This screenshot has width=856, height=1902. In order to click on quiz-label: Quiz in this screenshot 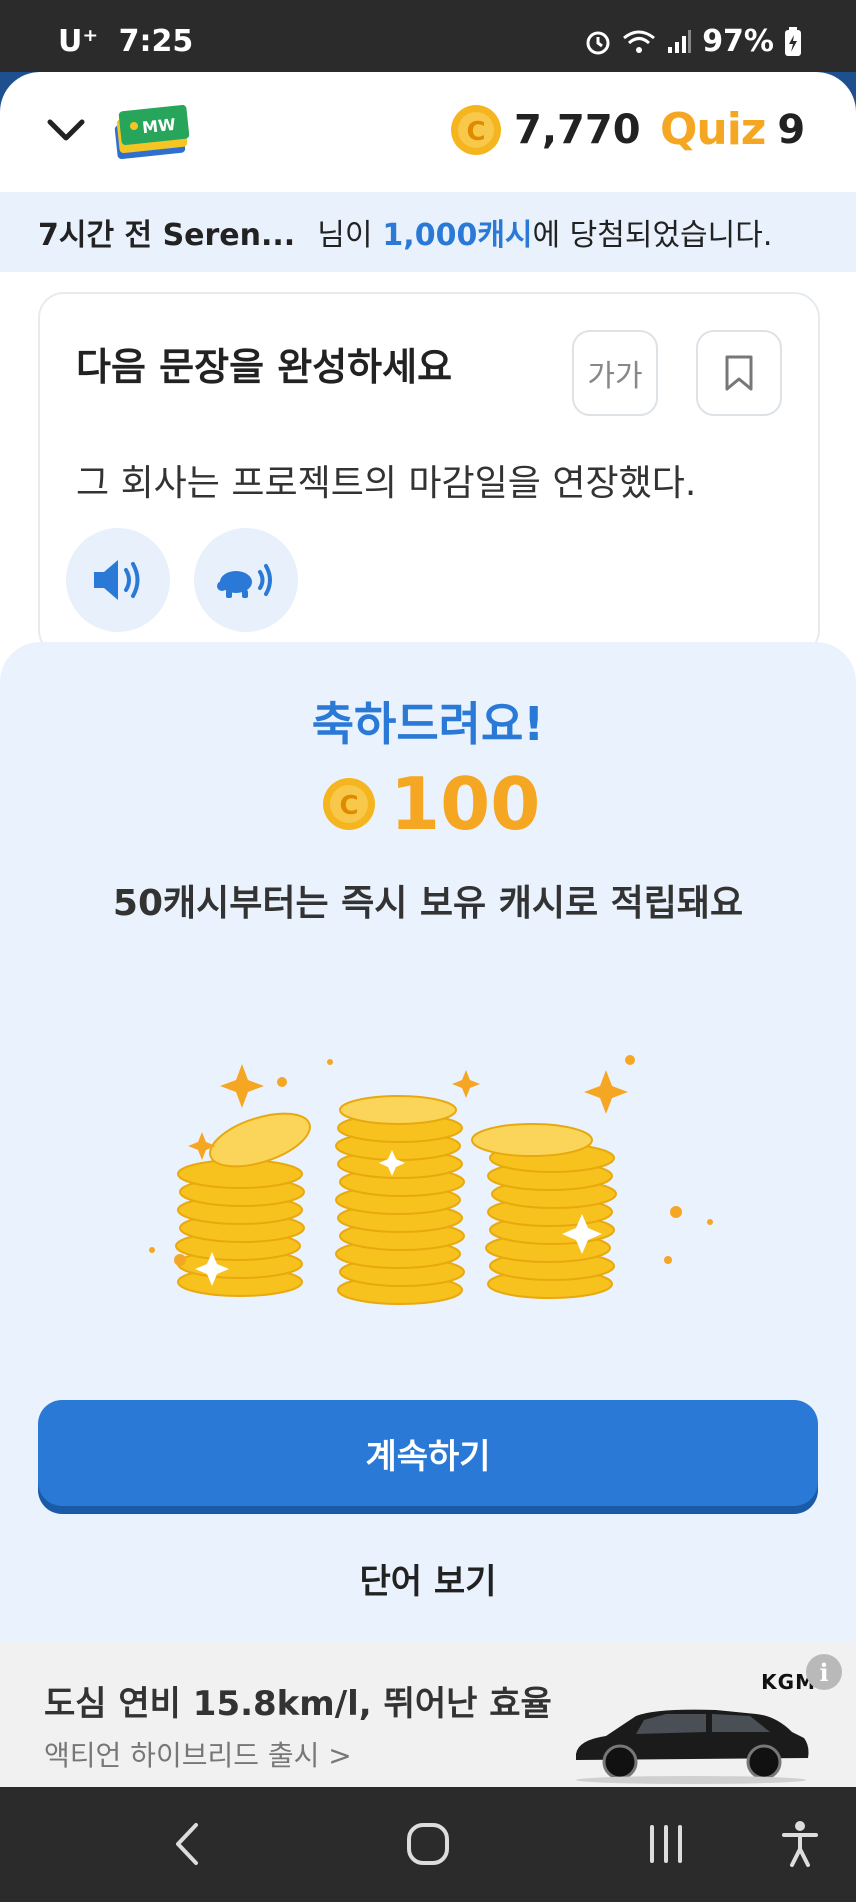, I will do `click(713, 129)`.